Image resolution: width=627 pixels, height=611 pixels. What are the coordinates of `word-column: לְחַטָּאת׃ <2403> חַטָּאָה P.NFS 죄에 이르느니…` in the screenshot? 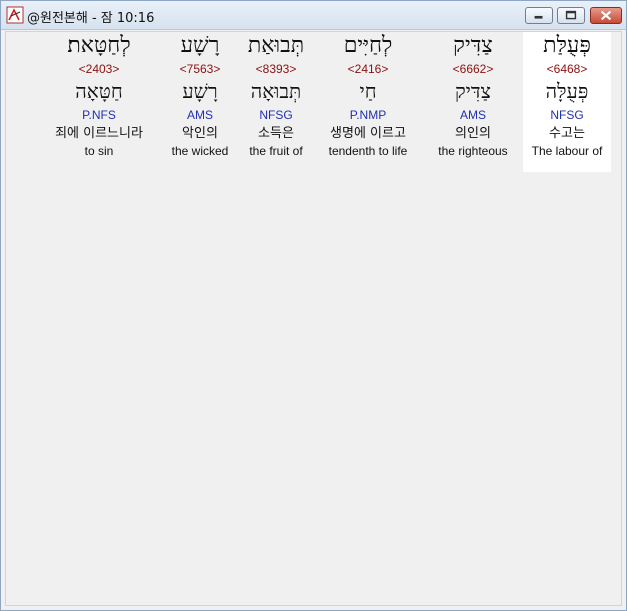 It's located at (99, 96).